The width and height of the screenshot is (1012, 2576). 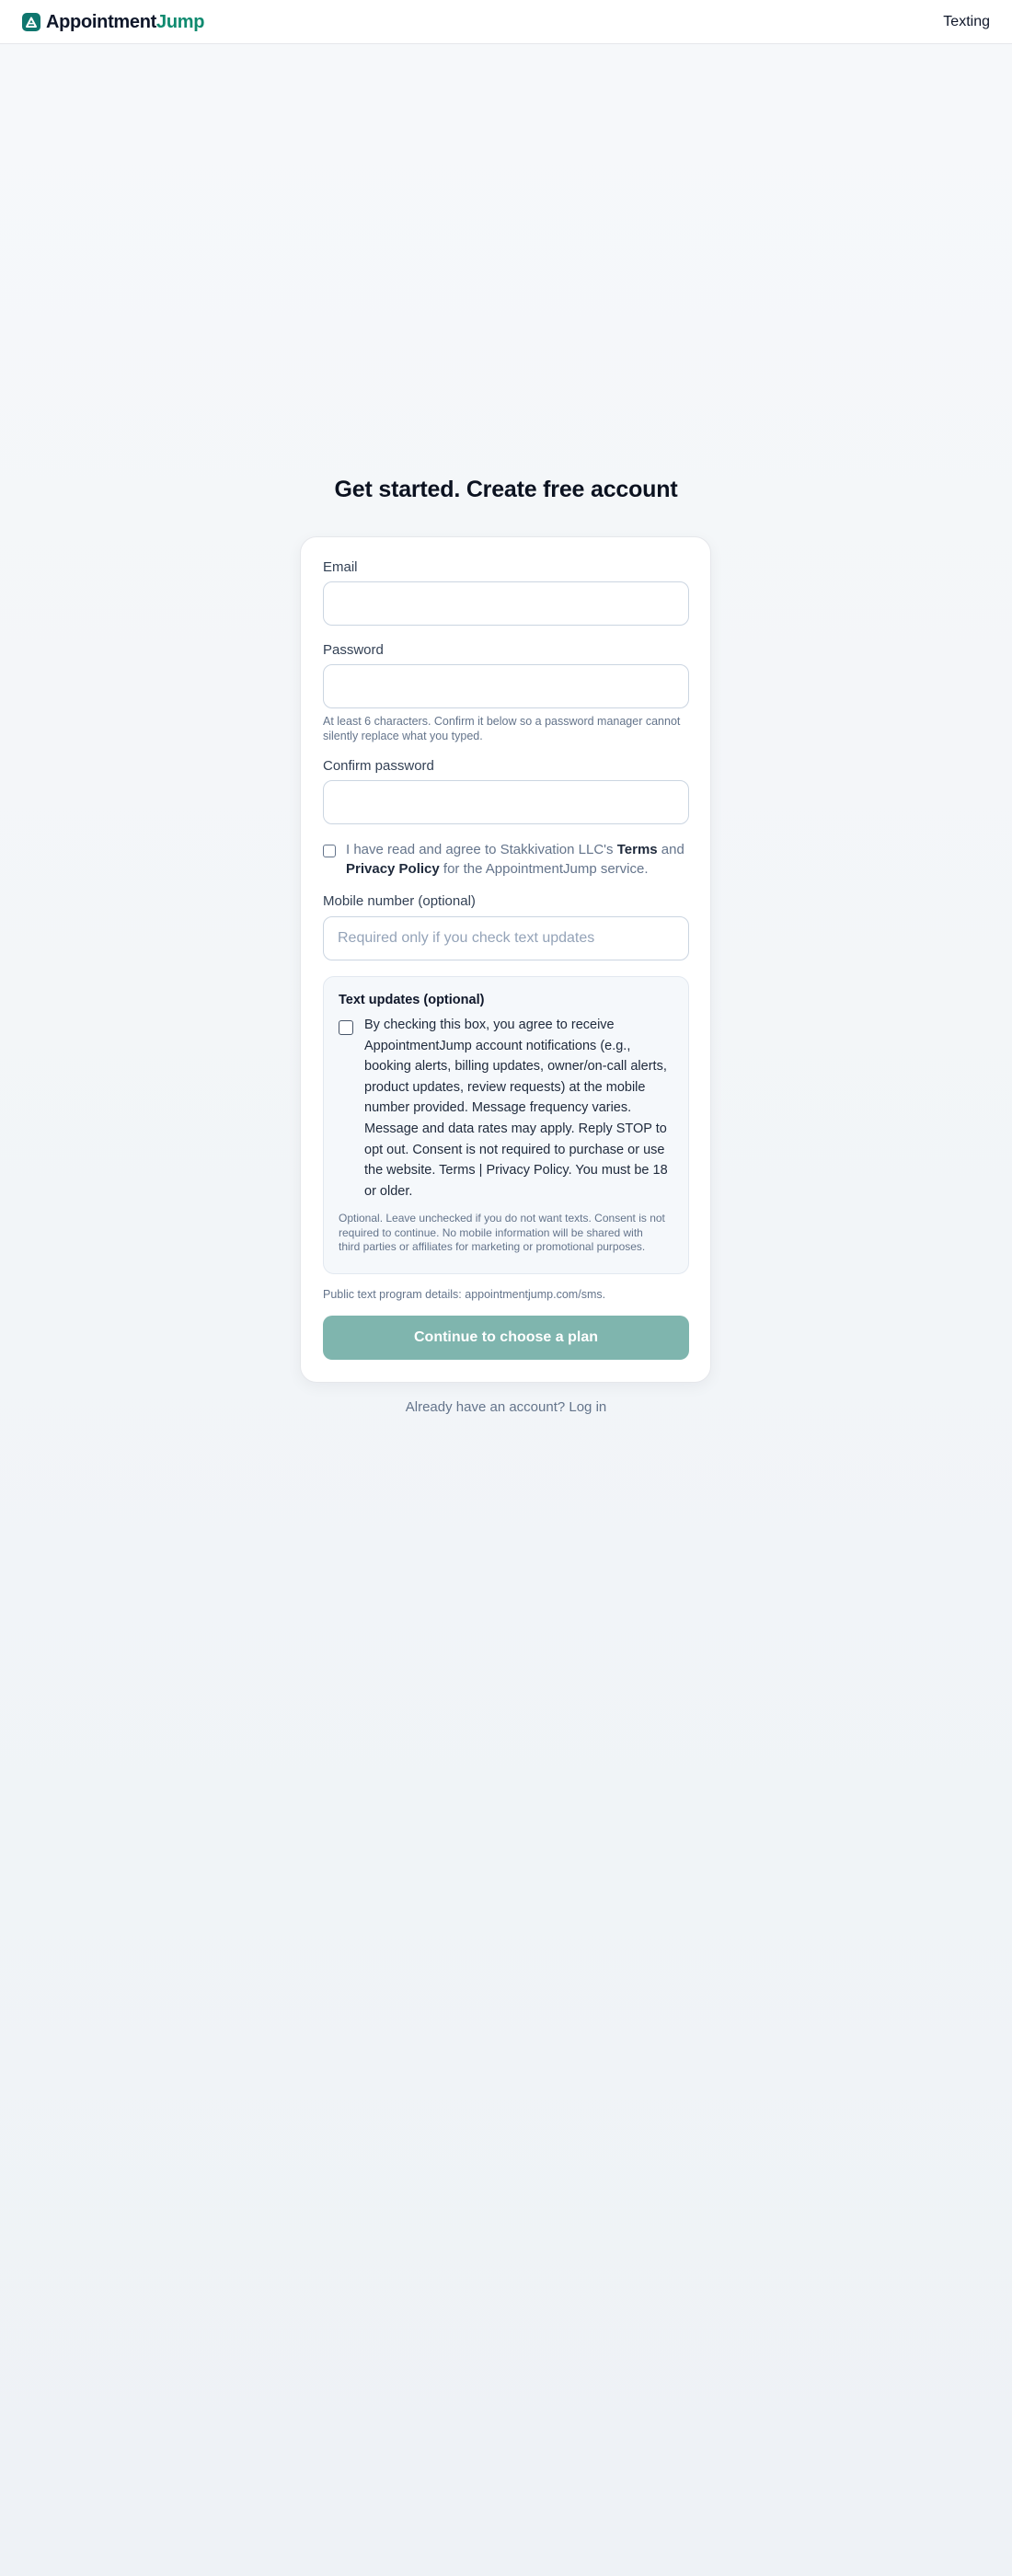 What do you see at coordinates (180, 22) in the screenshot?
I see `brand-name-part2: Jump` at bounding box center [180, 22].